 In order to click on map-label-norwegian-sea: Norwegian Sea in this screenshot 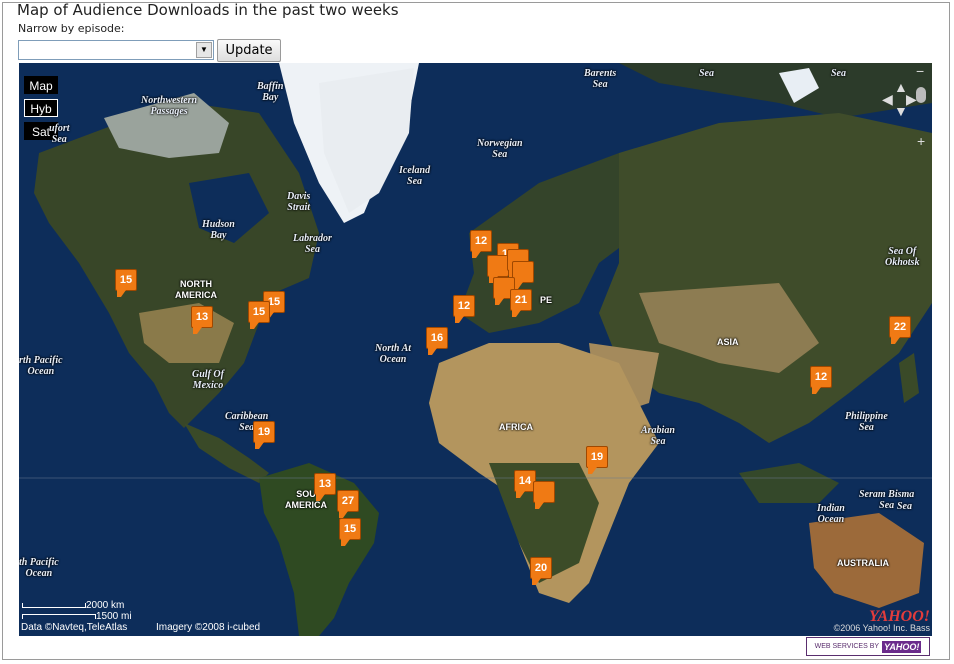, I will do `click(500, 149)`.